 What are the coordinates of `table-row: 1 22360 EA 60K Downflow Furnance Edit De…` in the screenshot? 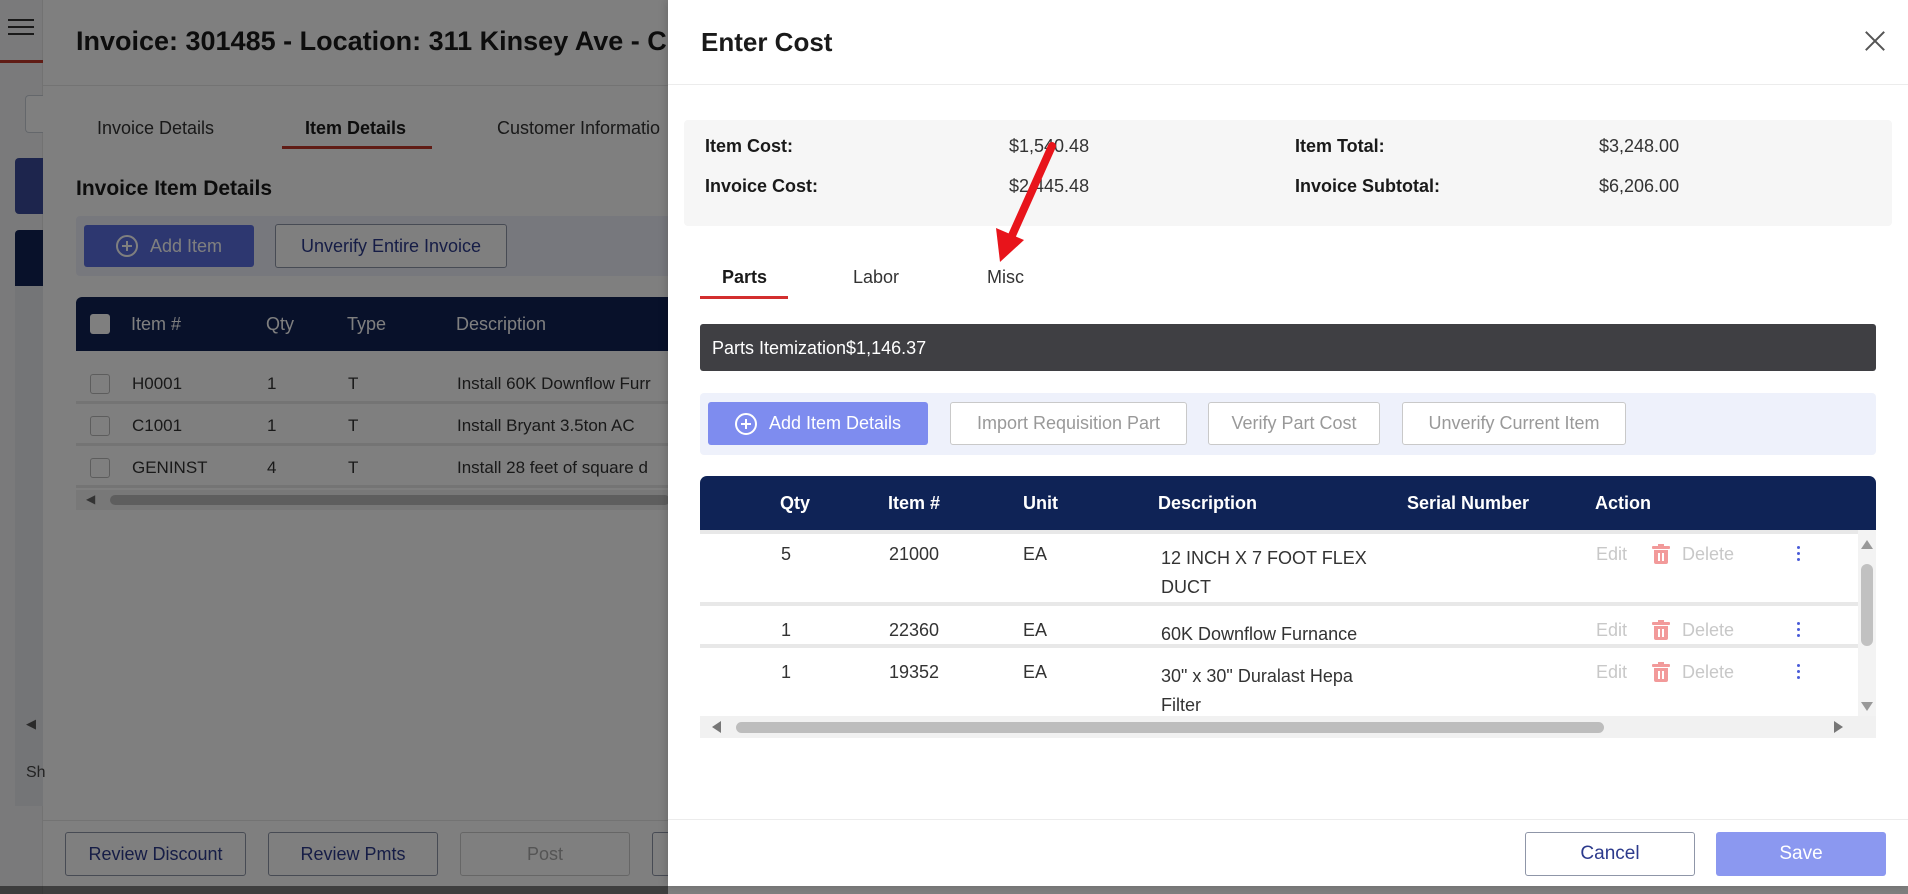 It's located at (1279, 629).